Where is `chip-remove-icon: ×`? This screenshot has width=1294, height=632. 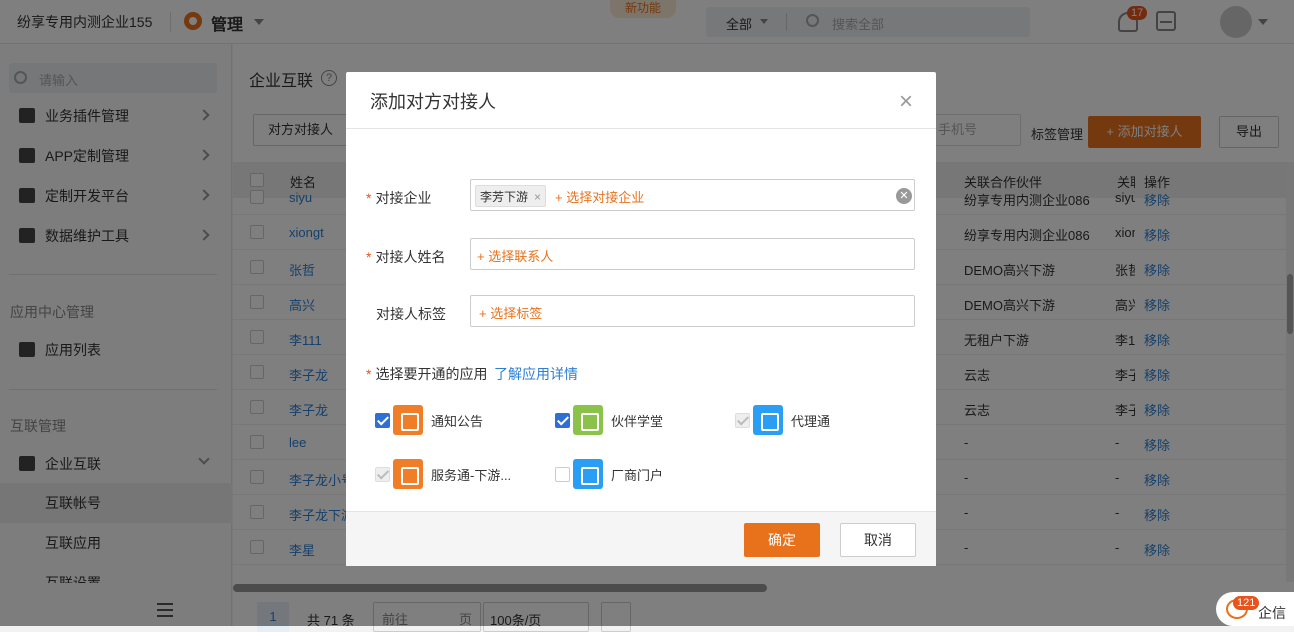 chip-remove-icon: × is located at coordinates (537, 197).